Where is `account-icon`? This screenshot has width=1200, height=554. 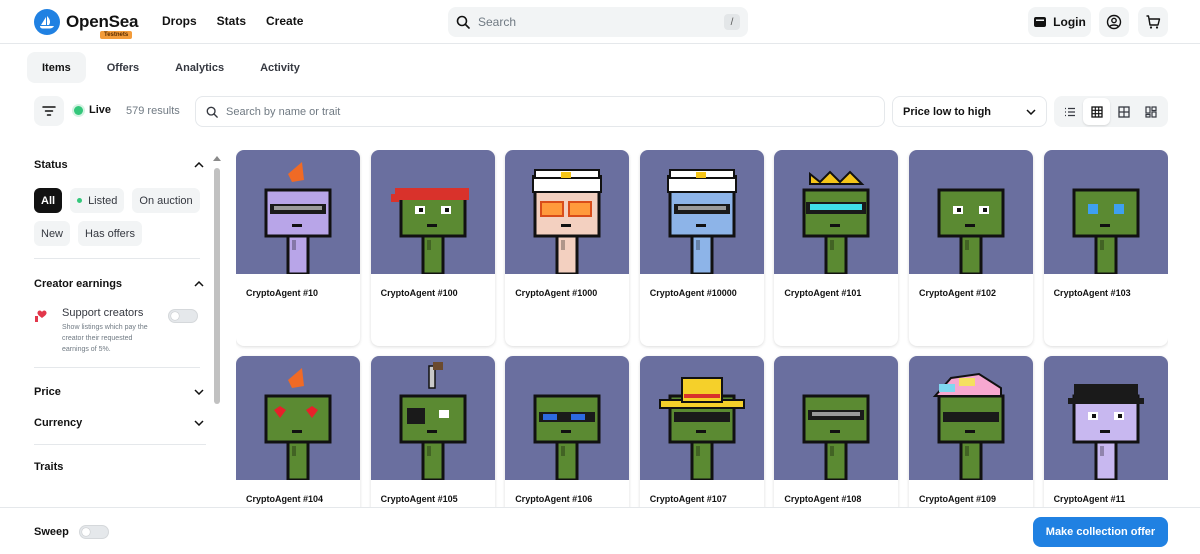 account-icon is located at coordinates (1114, 22).